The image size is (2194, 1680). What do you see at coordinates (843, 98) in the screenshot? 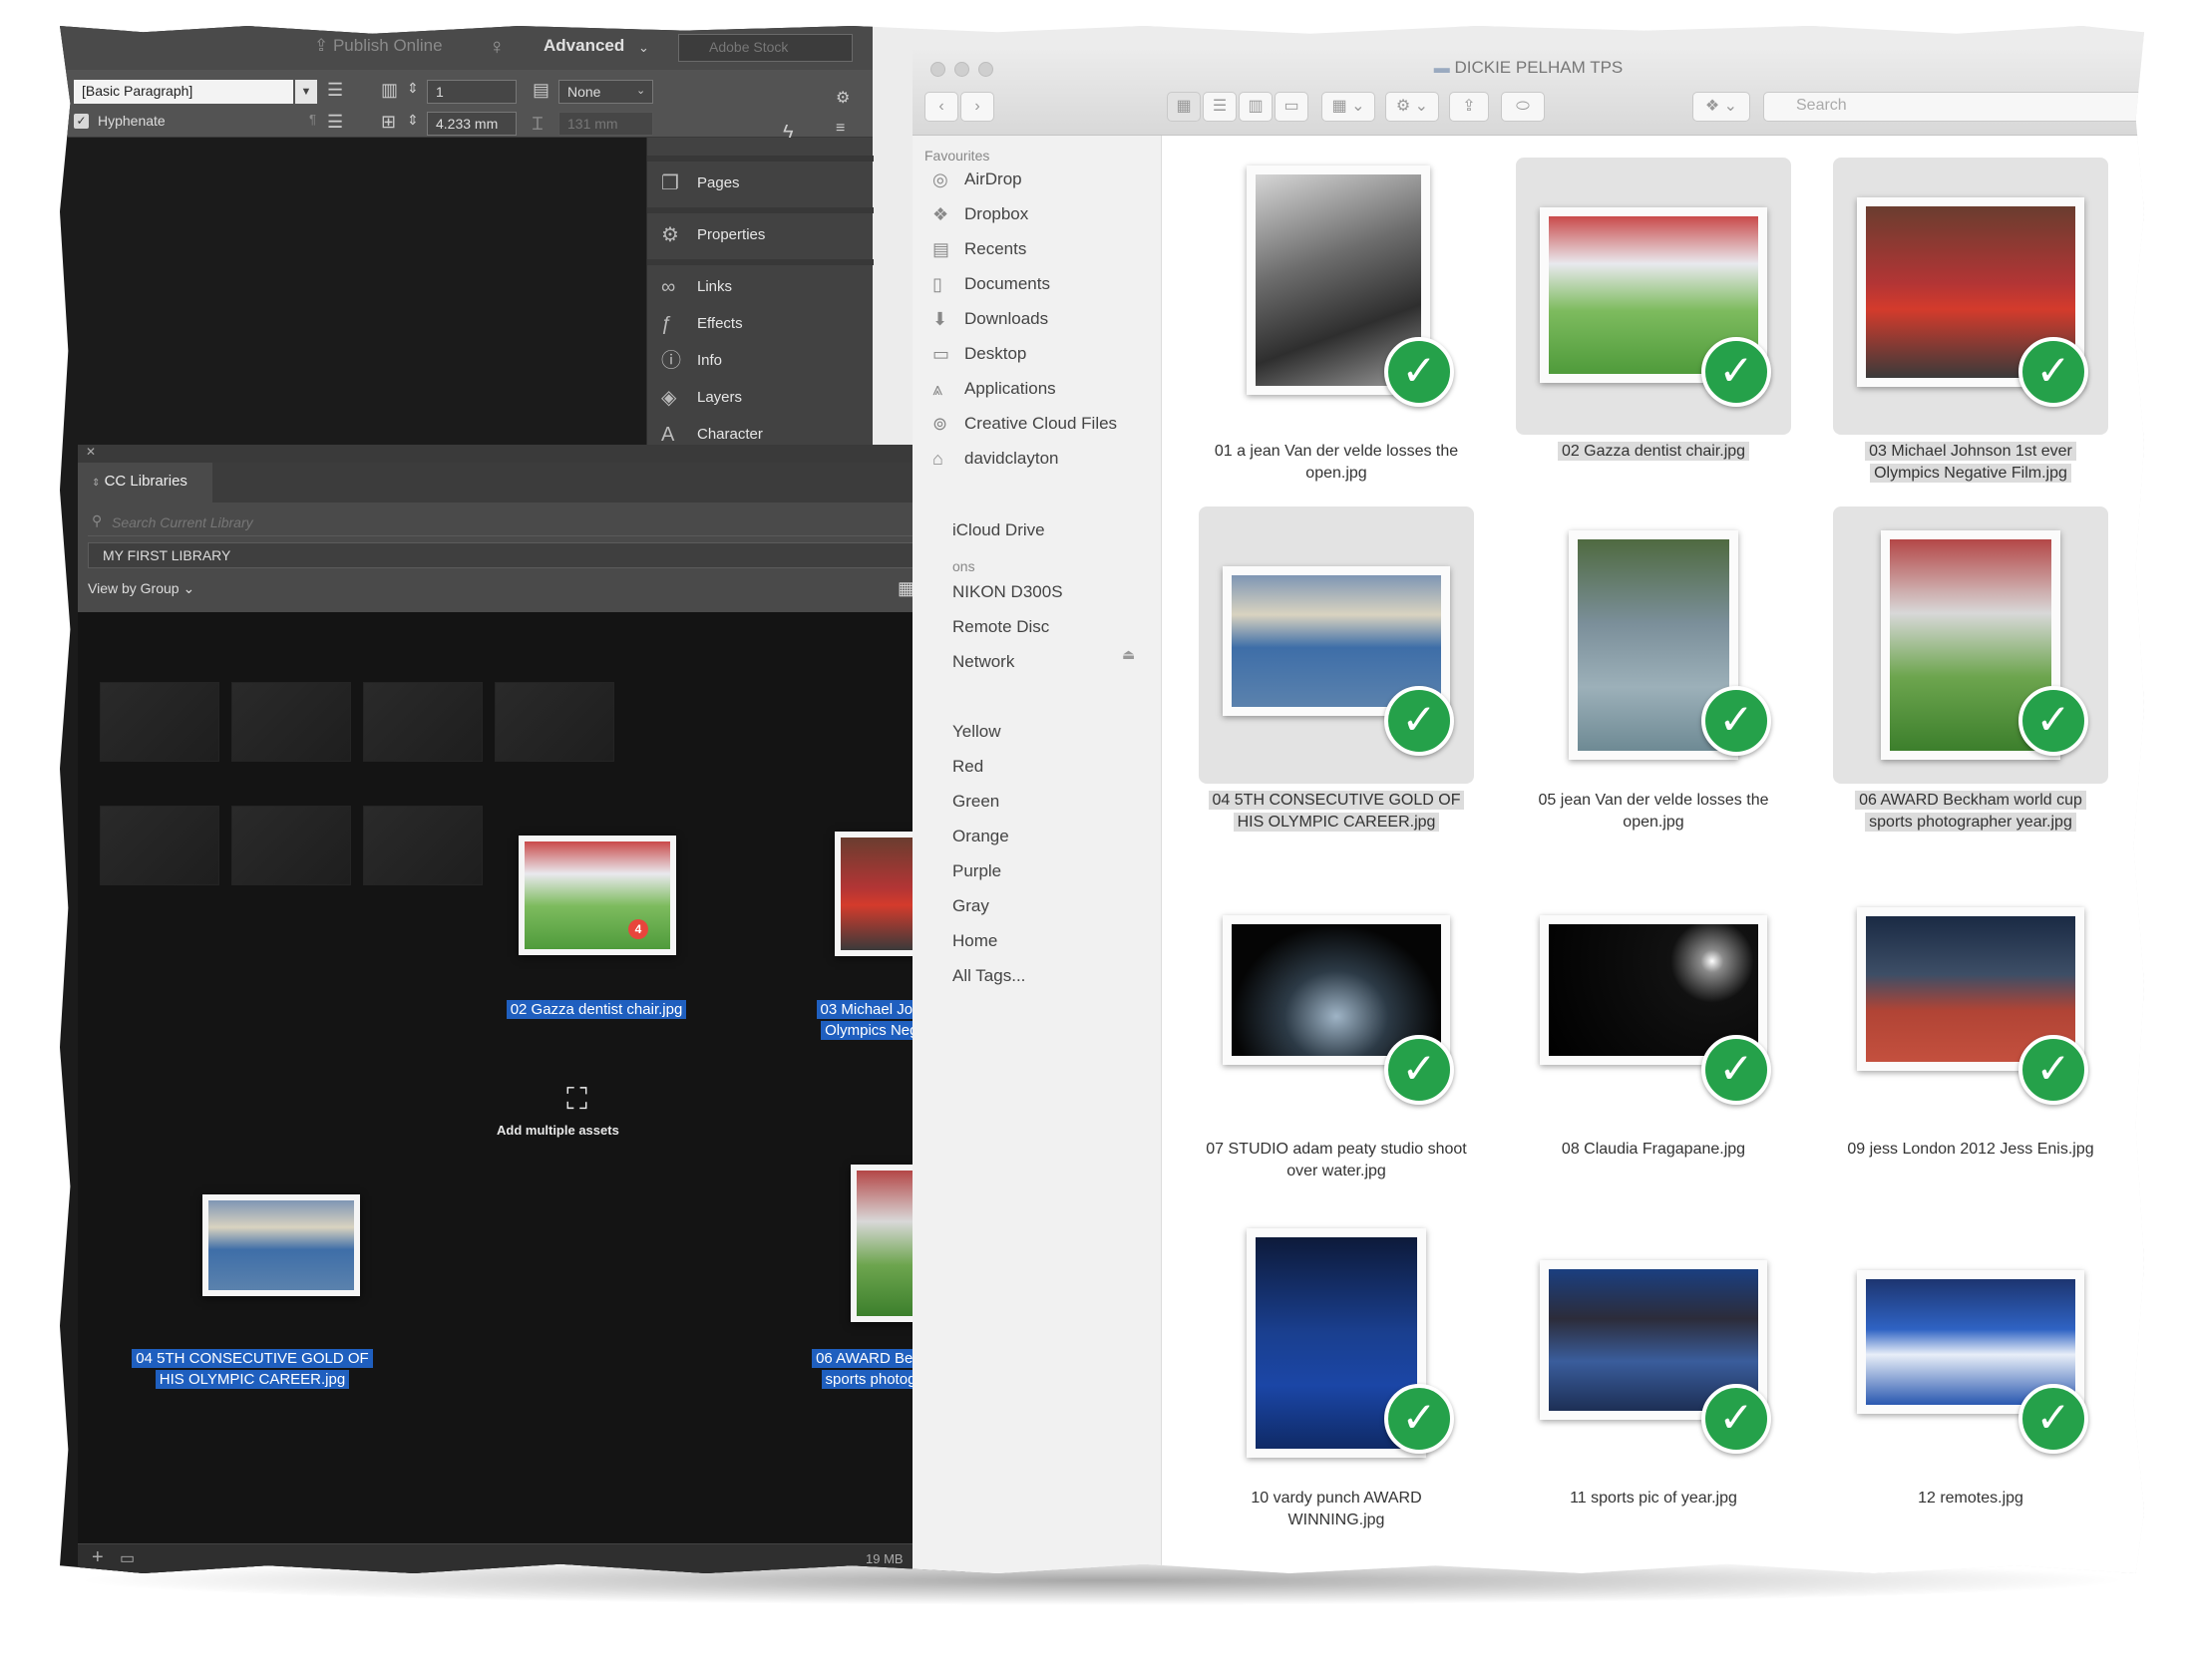
I see `gear-icon: ⚙` at bounding box center [843, 98].